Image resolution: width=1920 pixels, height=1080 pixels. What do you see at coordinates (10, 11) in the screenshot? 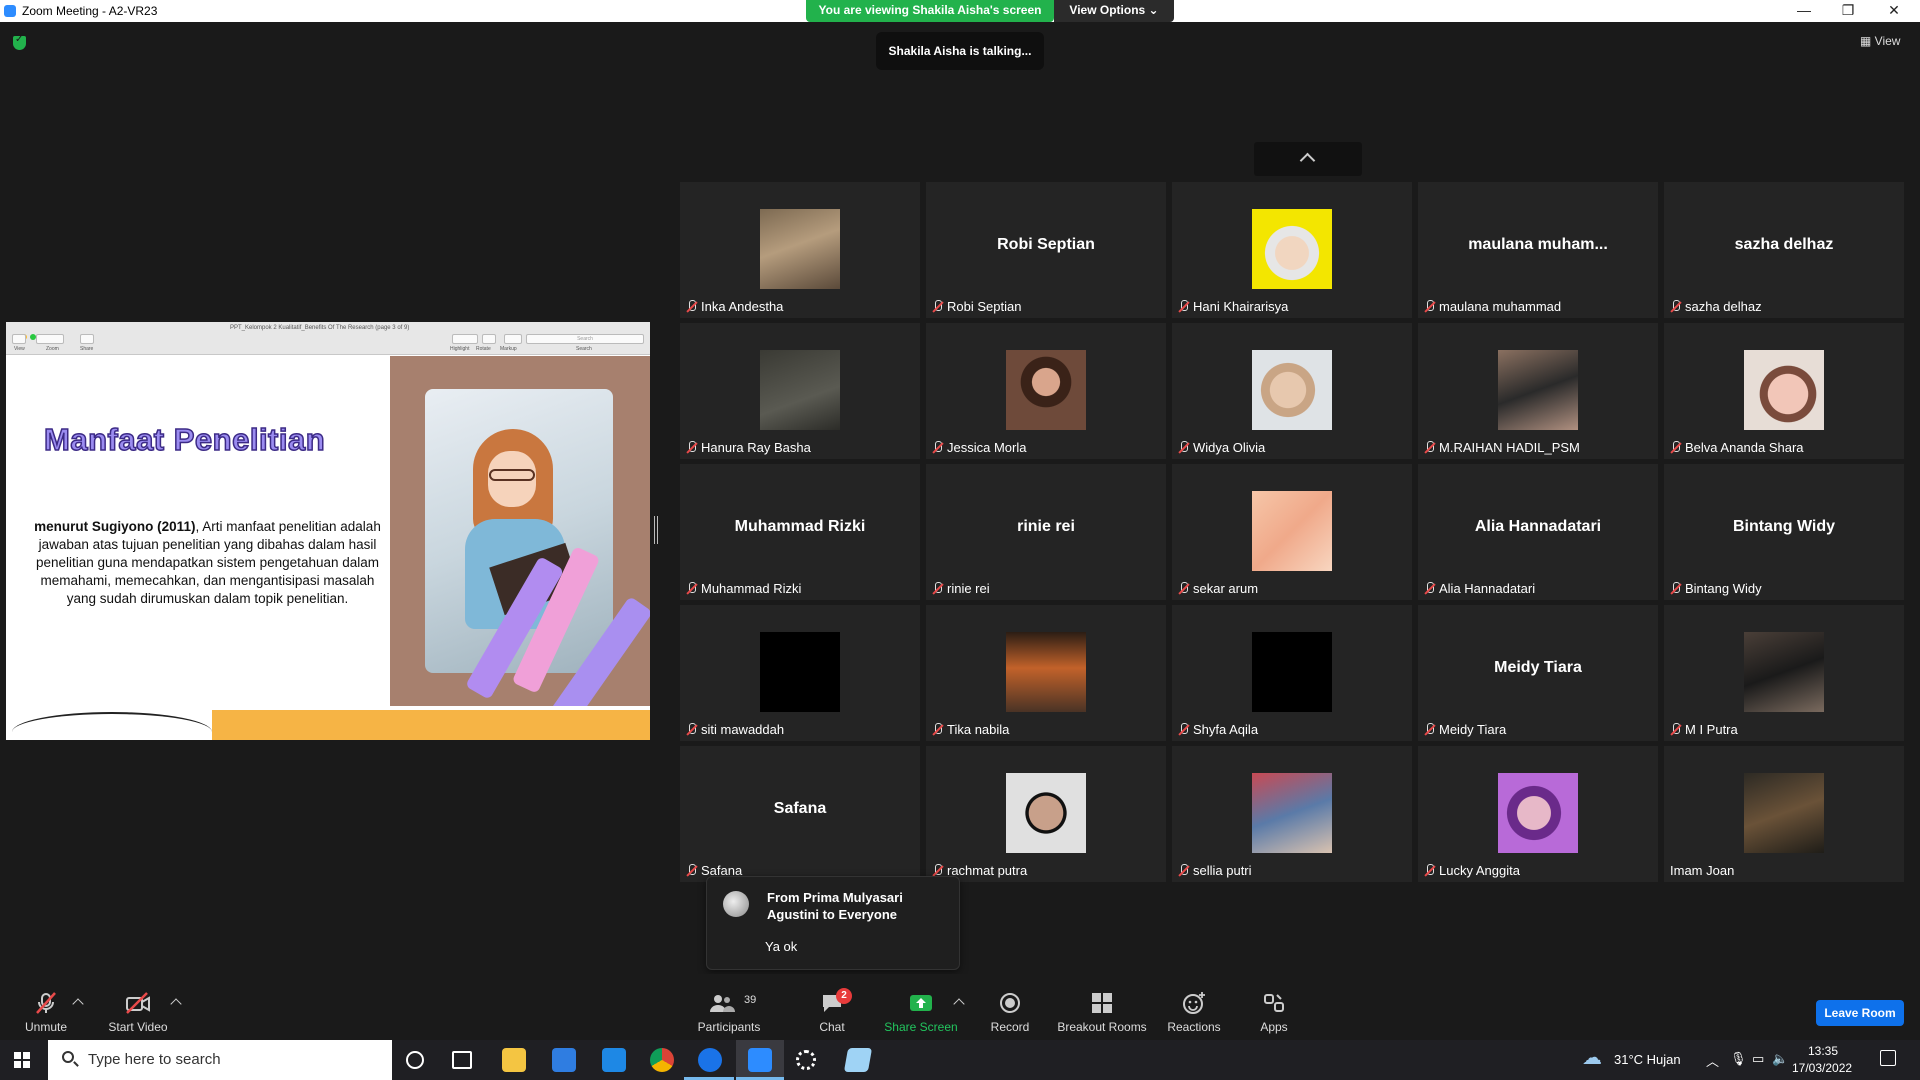
I see `zoom-app-icon` at bounding box center [10, 11].